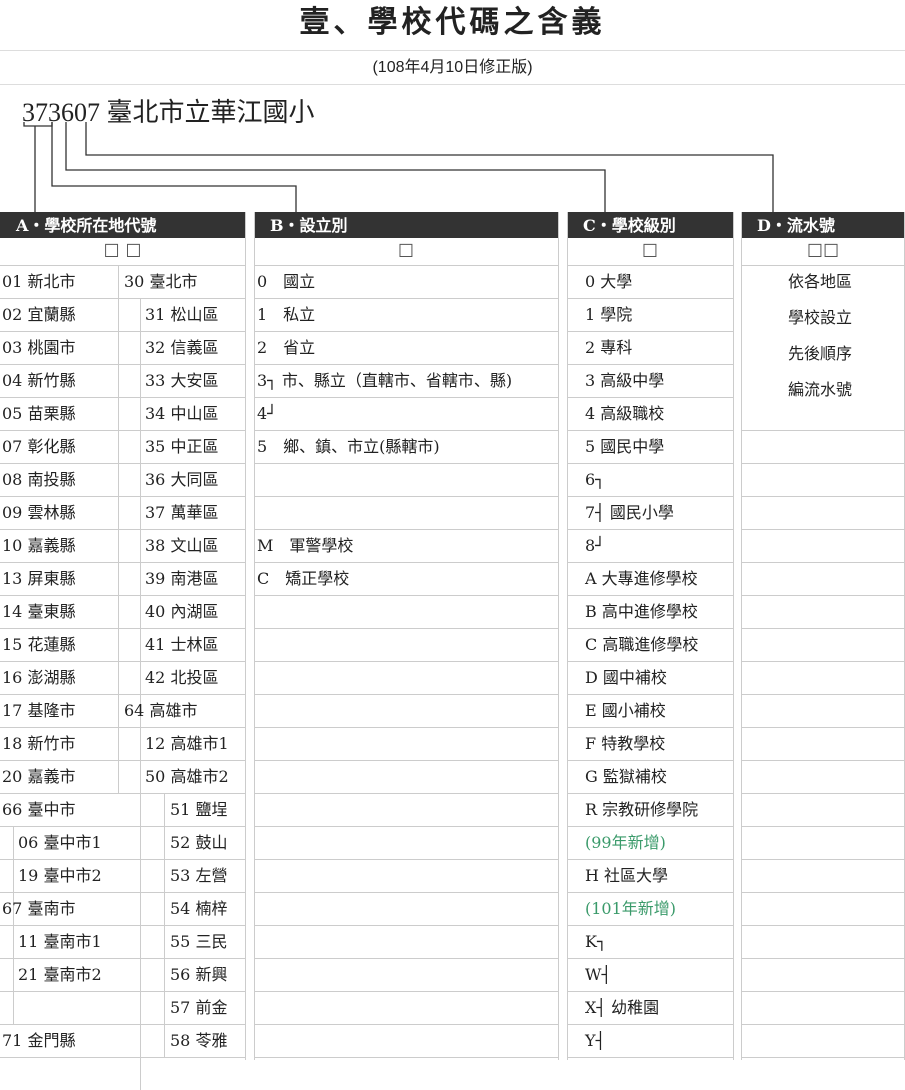  Describe the element at coordinates (39, 677) in the screenshot. I see `location-code-cell: 16 澎湖縣` at that location.